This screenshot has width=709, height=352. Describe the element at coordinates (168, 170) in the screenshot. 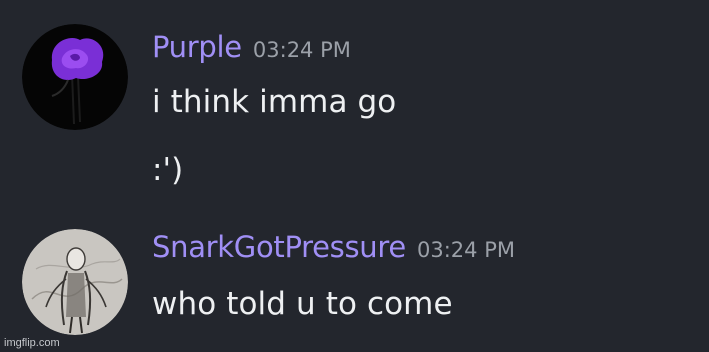

I see `message-text: :')` at that location.